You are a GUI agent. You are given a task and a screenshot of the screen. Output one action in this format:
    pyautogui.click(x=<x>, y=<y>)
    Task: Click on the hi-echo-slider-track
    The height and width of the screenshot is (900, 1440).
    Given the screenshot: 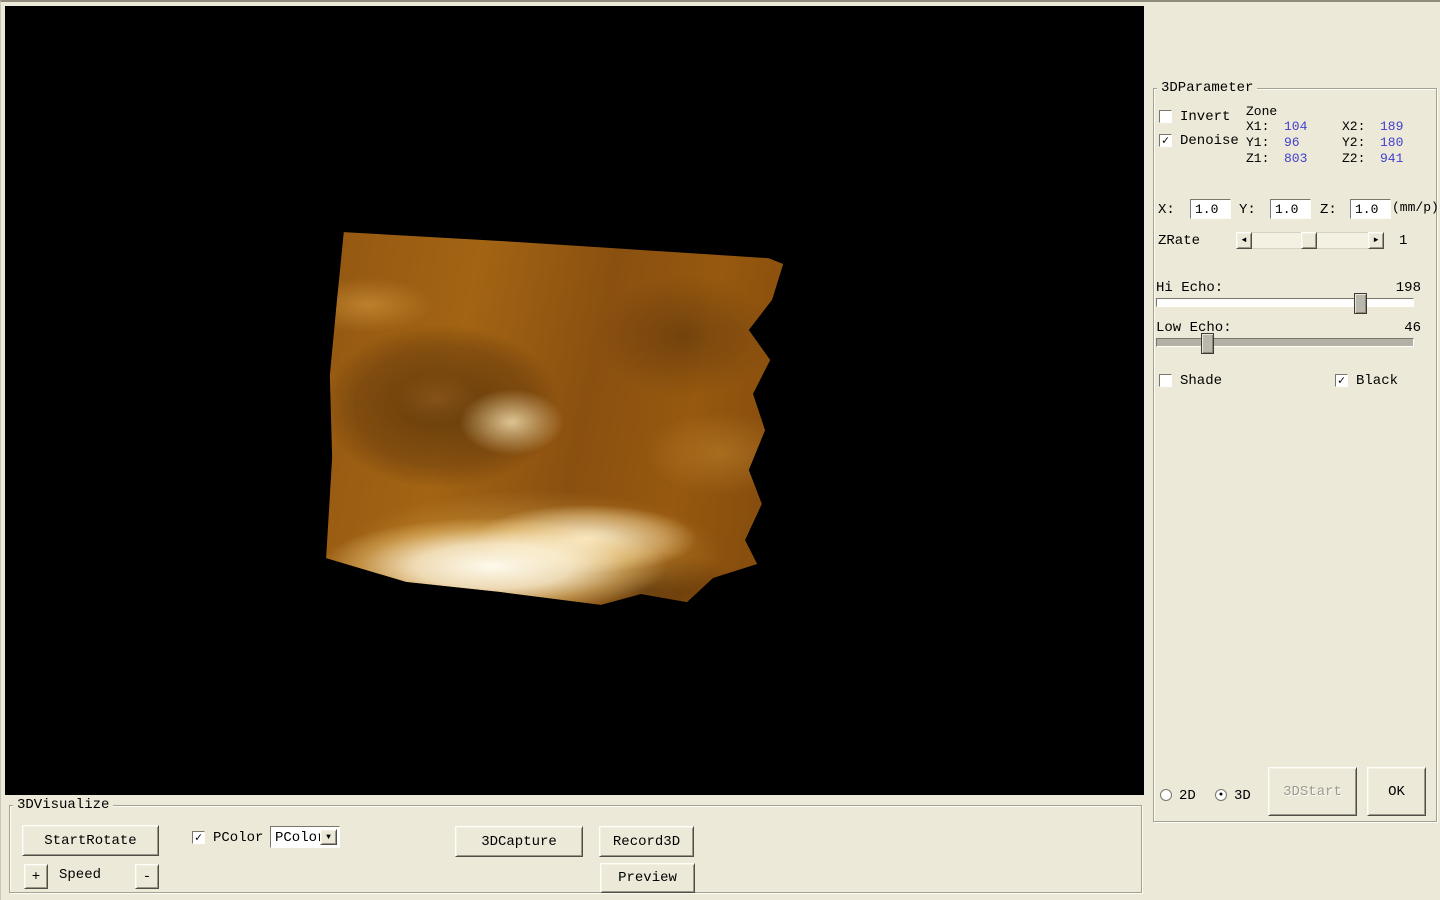 What is the action you would take?
    pyautogui.click(x=1285, y=302)
    